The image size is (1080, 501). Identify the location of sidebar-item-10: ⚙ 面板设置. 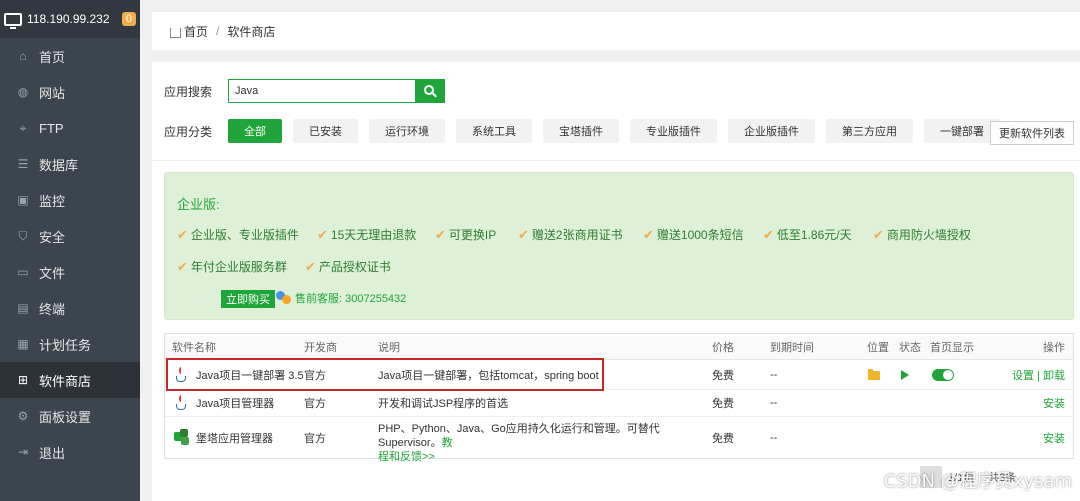
(70, 416).